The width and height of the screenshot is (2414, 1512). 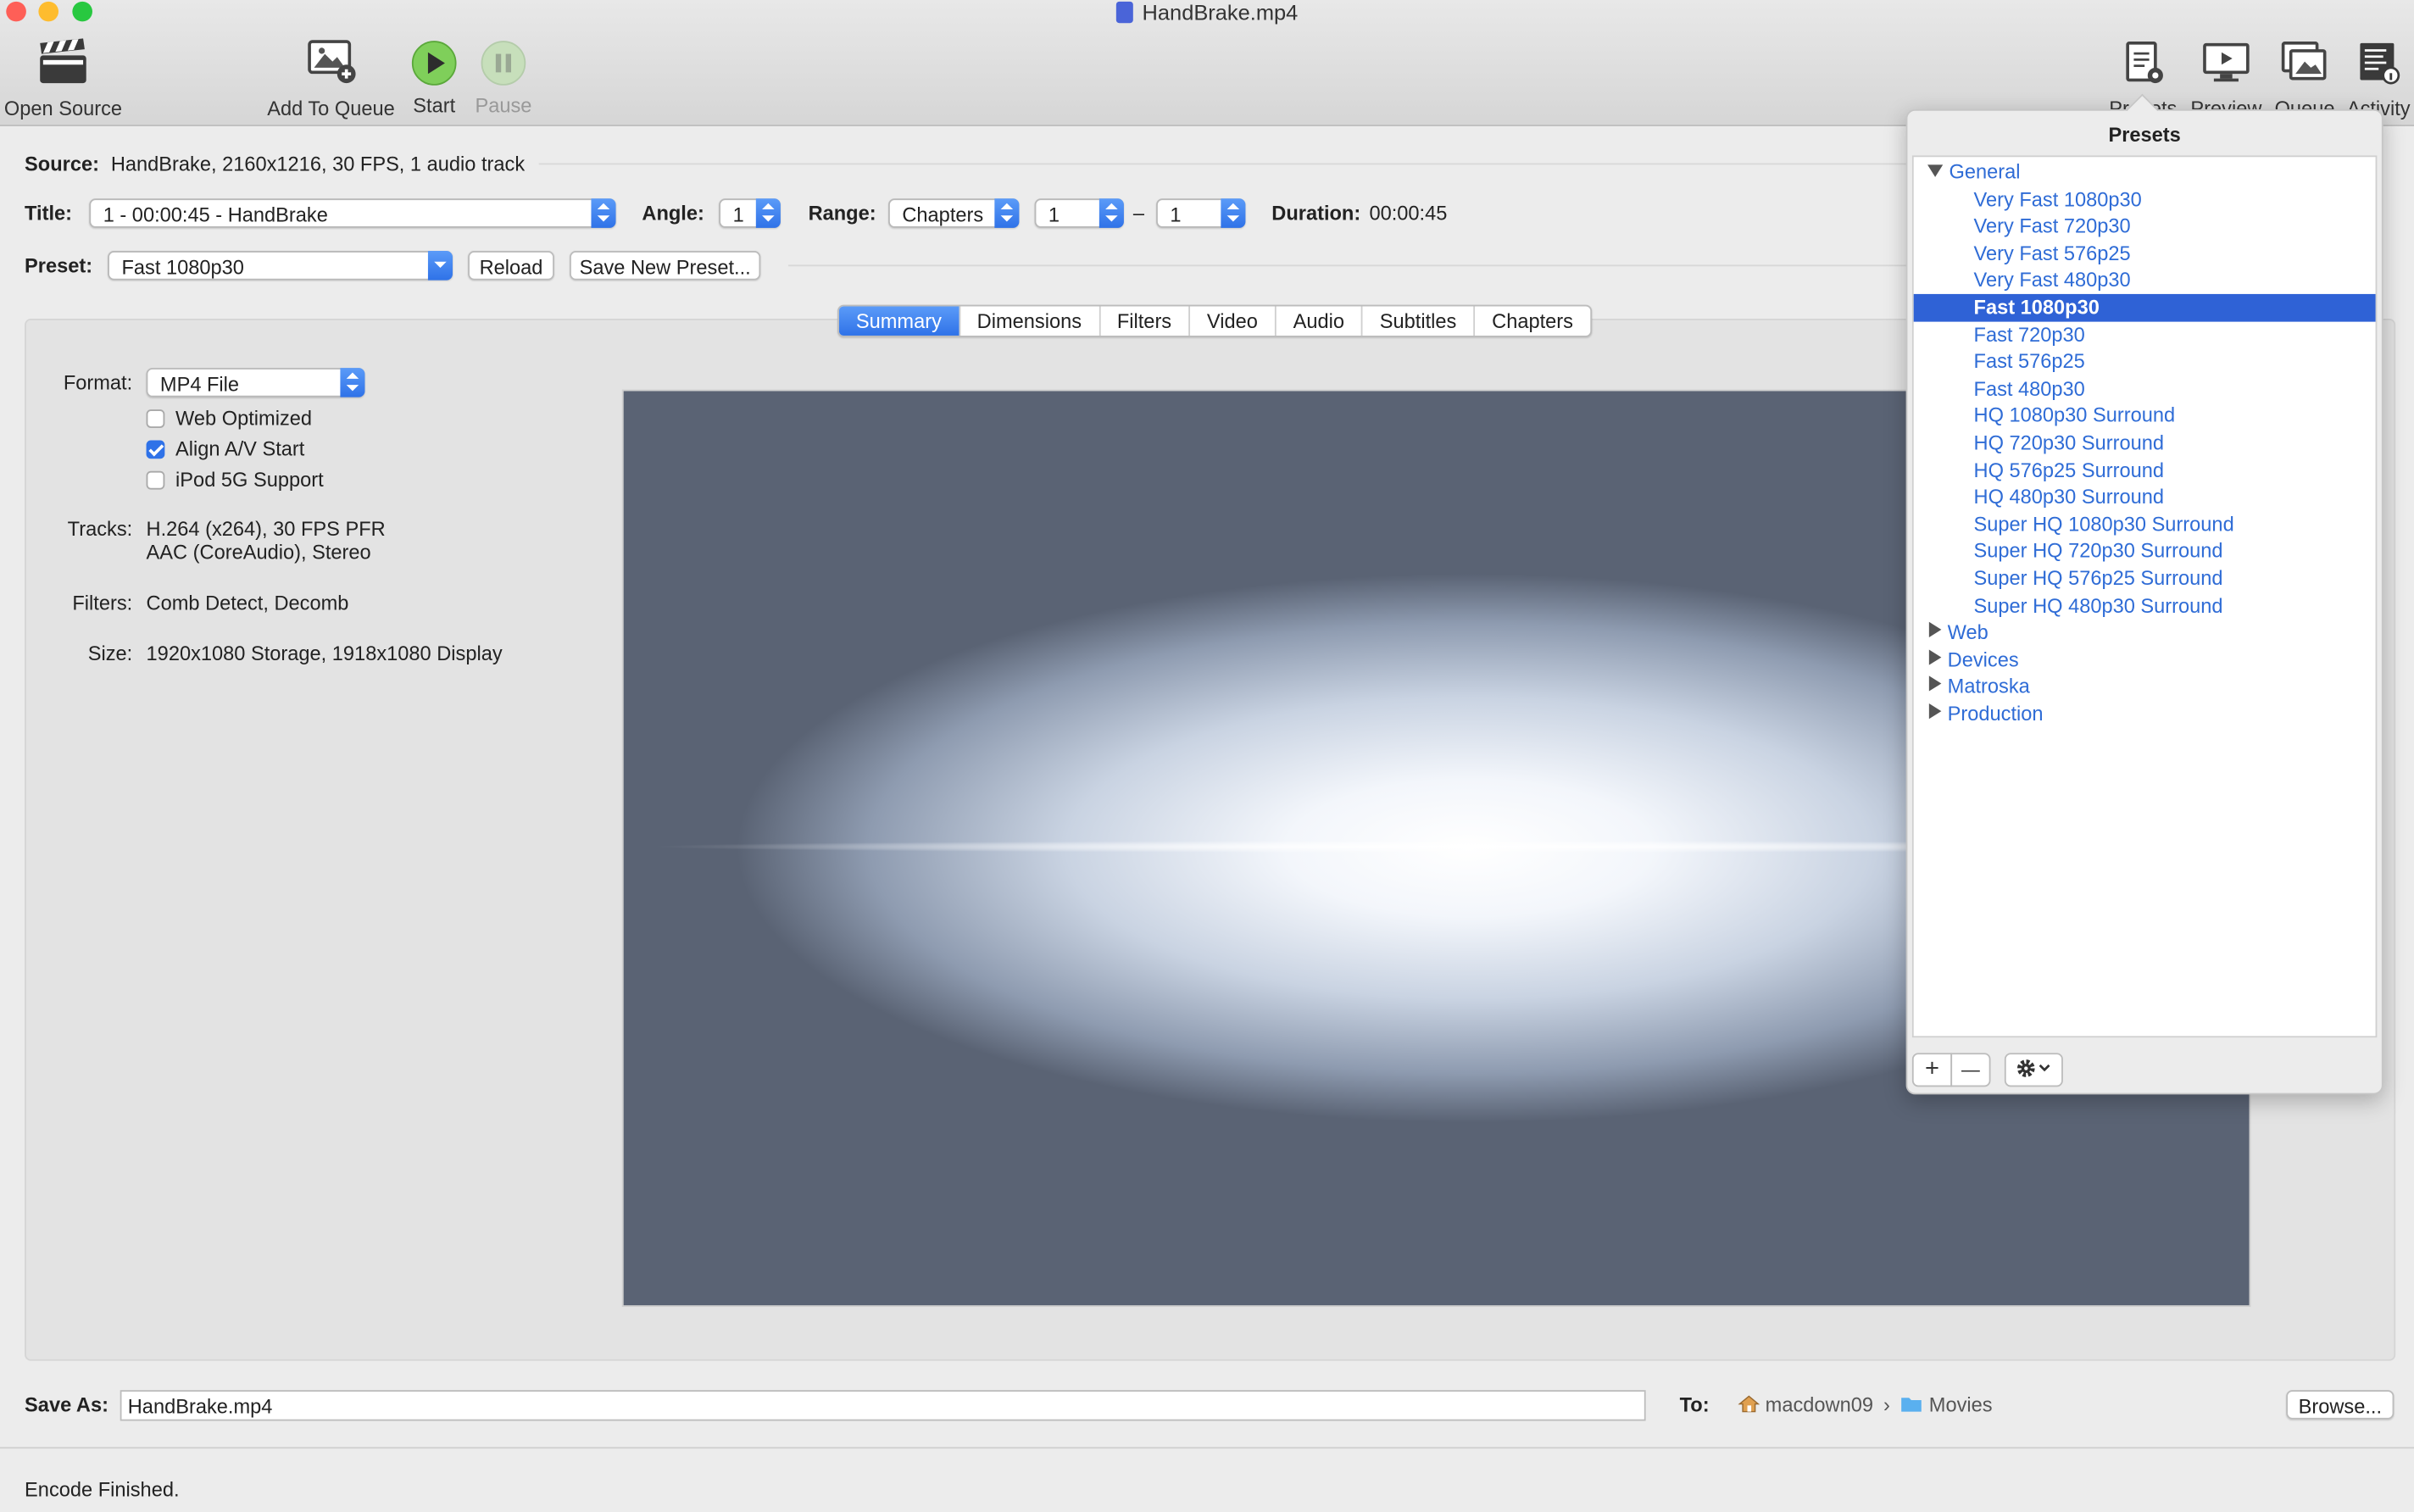 What do you see at coordinates (2164, 525) in the screenshot?
I see `preset-item: Super HQ 1080p30 Surround` at bounding box center [2164, 525].